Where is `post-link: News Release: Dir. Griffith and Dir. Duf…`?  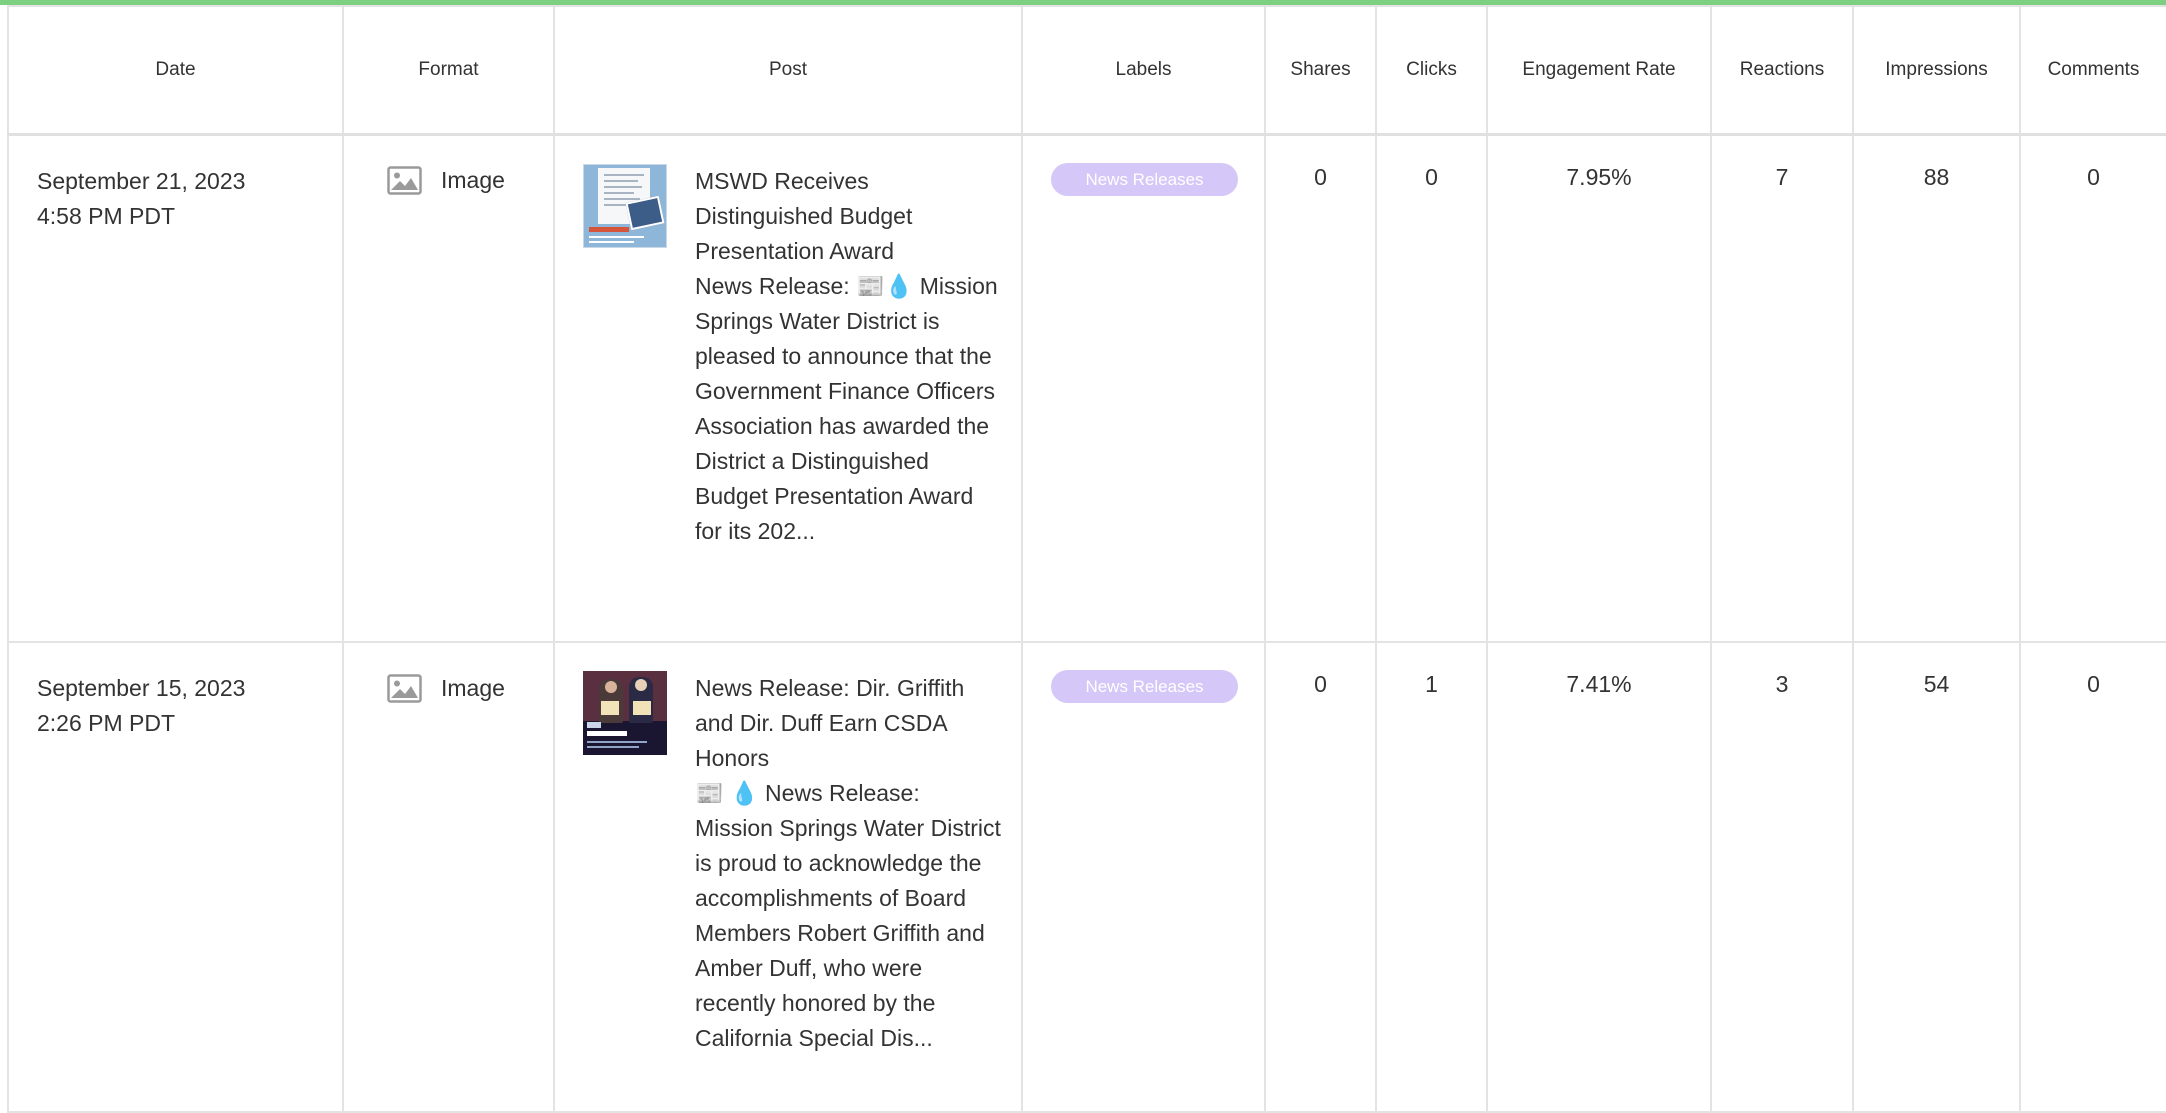
post-link: News Release: Dir. Griffith and Dir. Duf… is located at coordinates (848, 863).